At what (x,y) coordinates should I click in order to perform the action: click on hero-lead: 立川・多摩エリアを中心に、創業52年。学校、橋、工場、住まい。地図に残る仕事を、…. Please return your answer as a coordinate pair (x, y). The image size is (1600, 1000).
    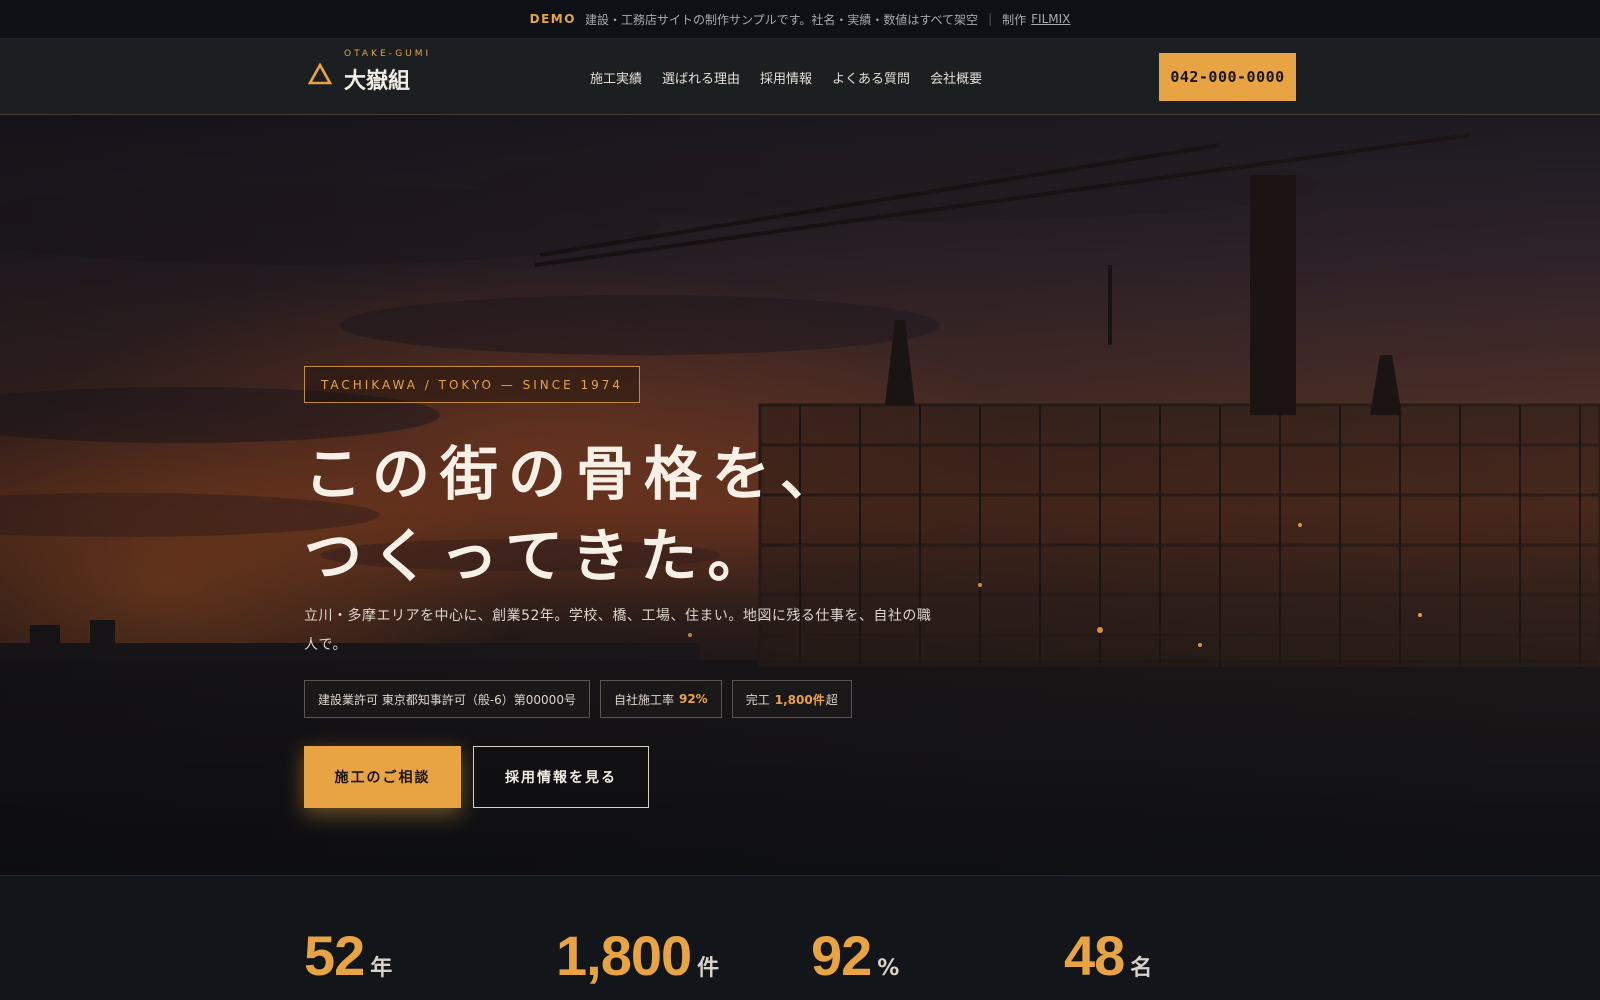
    Looking at the image, I should click on (618, 630).